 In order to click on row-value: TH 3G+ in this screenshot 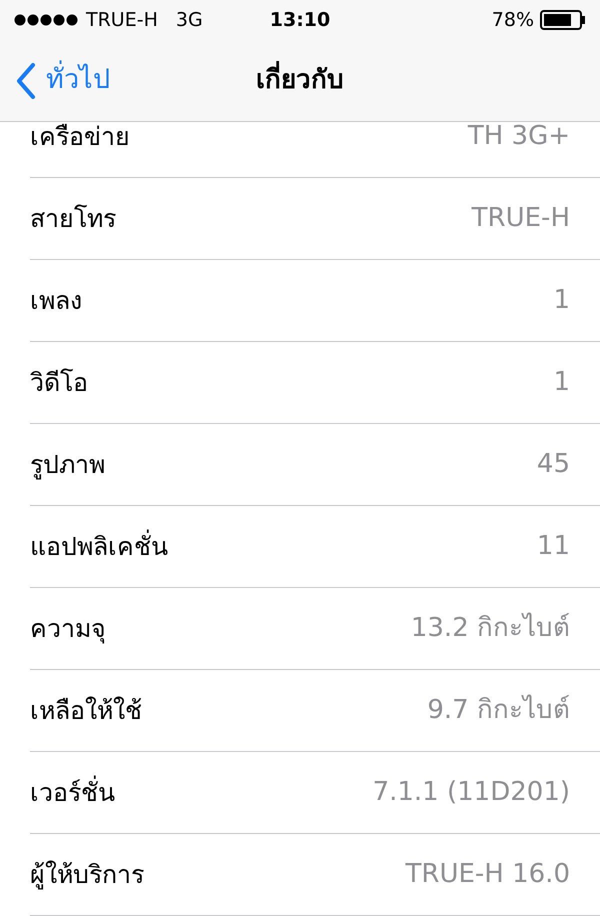, I will do `click(519, 137)`.